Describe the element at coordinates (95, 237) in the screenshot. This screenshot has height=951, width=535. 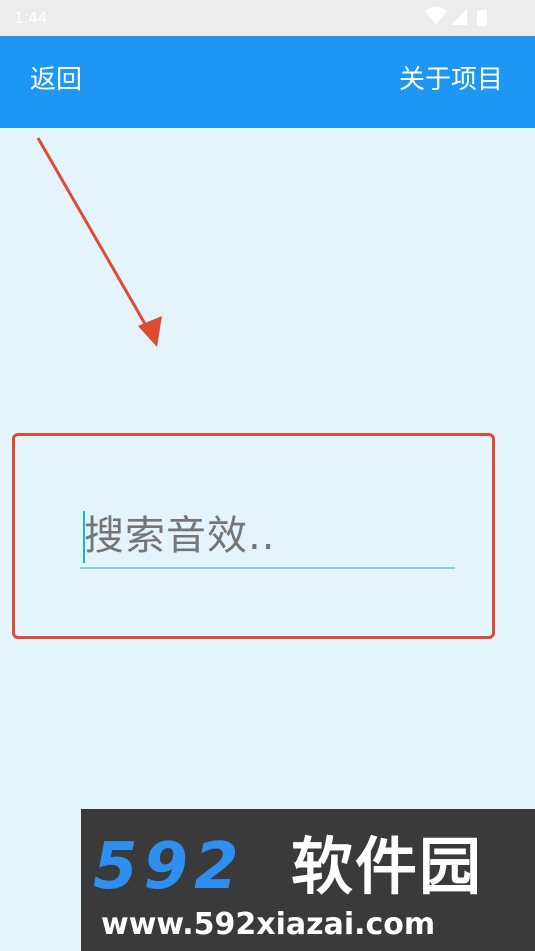
I see `arrow-line` at that location.